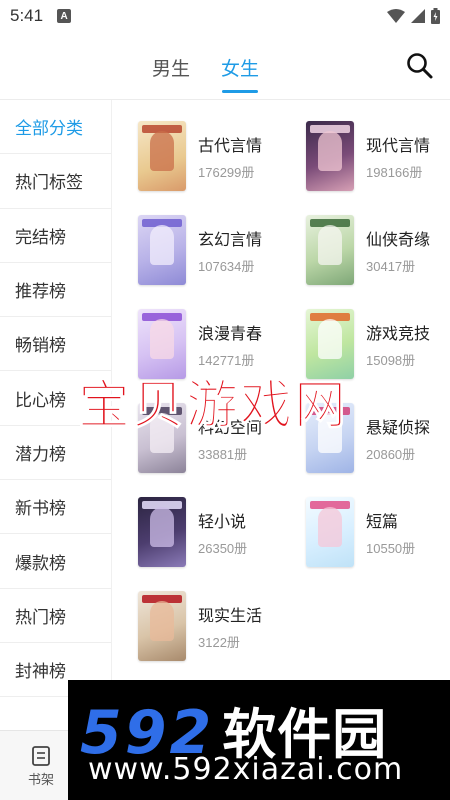 This screenshot has height=800, width=450. What do you see at coordinates (55, 507) in the screenshot?
I see `sidebar-item-new: 新书榜` at bounding box center [55, 507].